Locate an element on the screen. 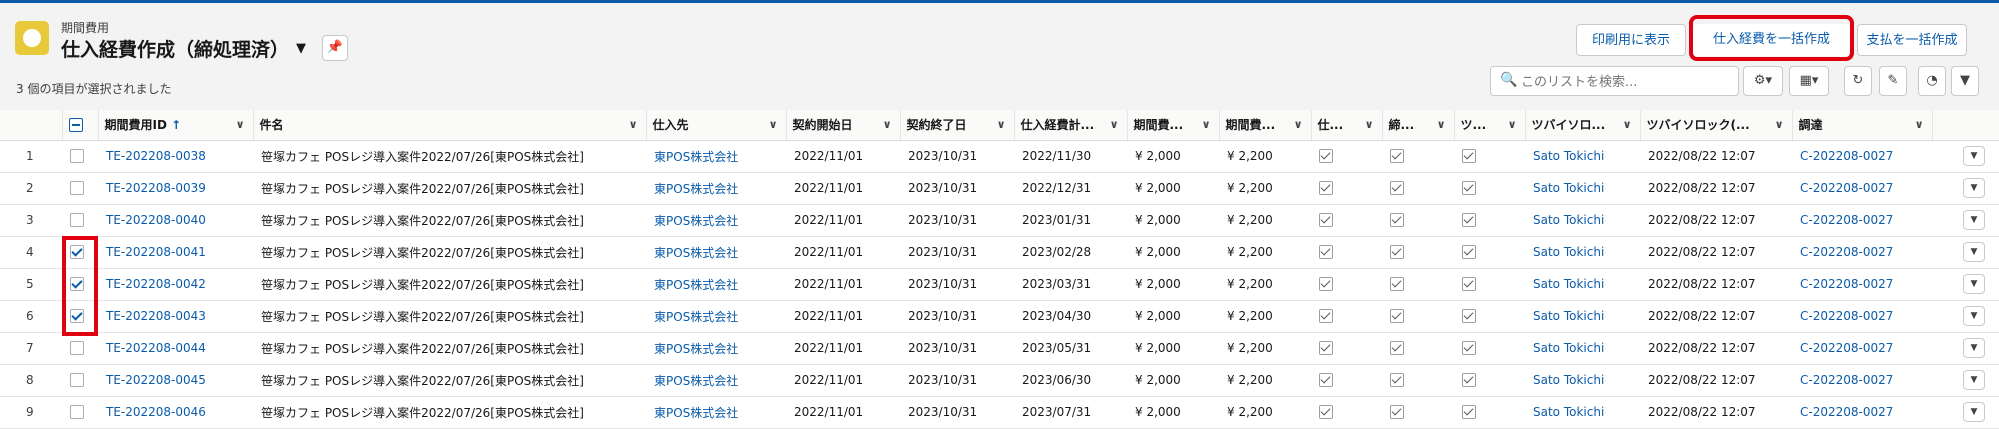  column-header-f2: 締... ∨ is located at coordinates (1418, 125).